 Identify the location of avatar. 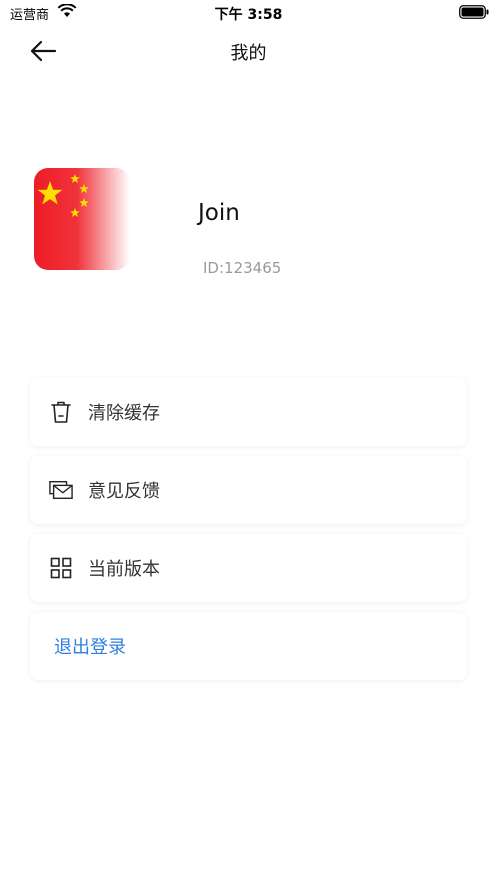
(82, 219).